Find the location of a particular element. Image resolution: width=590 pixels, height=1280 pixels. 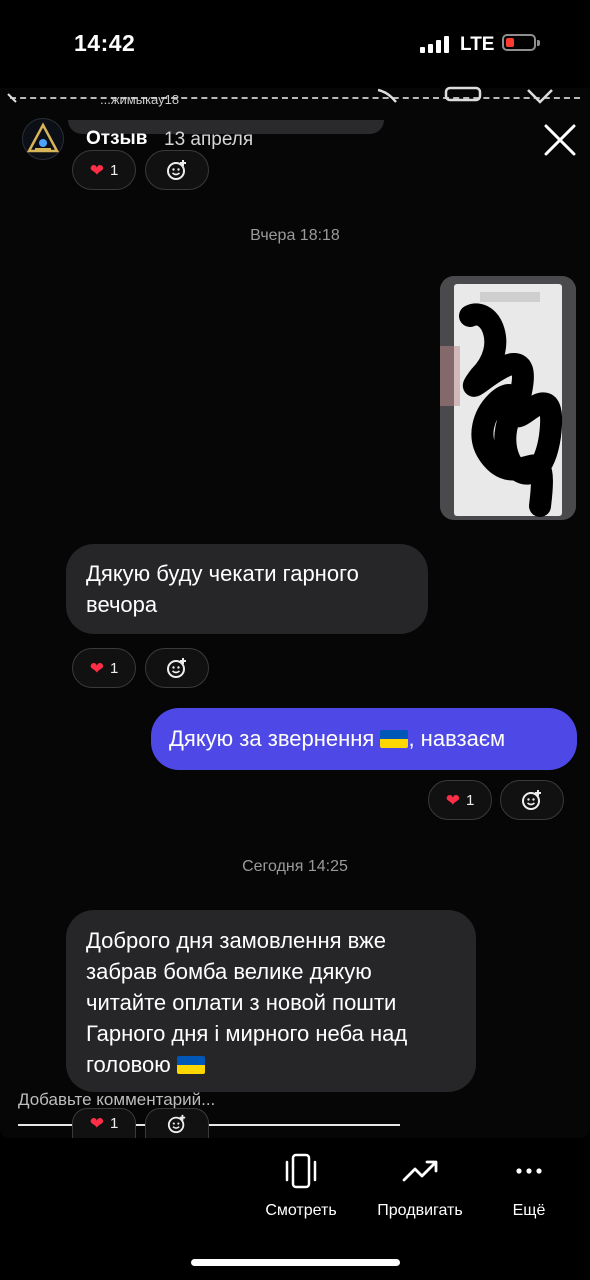

signal-icon is located at coordinates (435, 44).